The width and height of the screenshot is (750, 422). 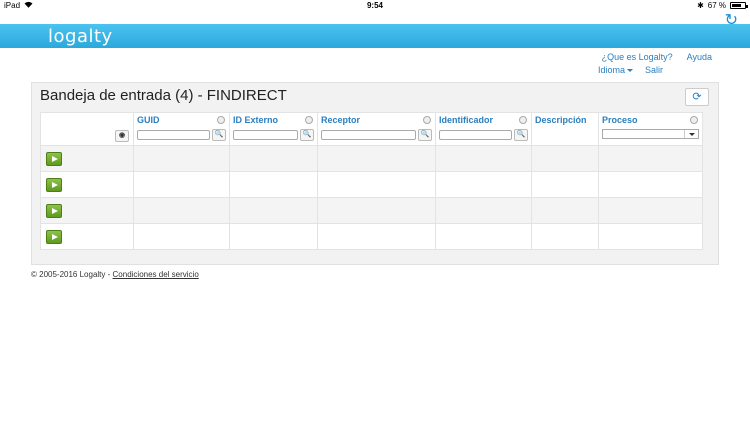 I want to click on guid-search-button: 🔍, so click(x=219, y=135).